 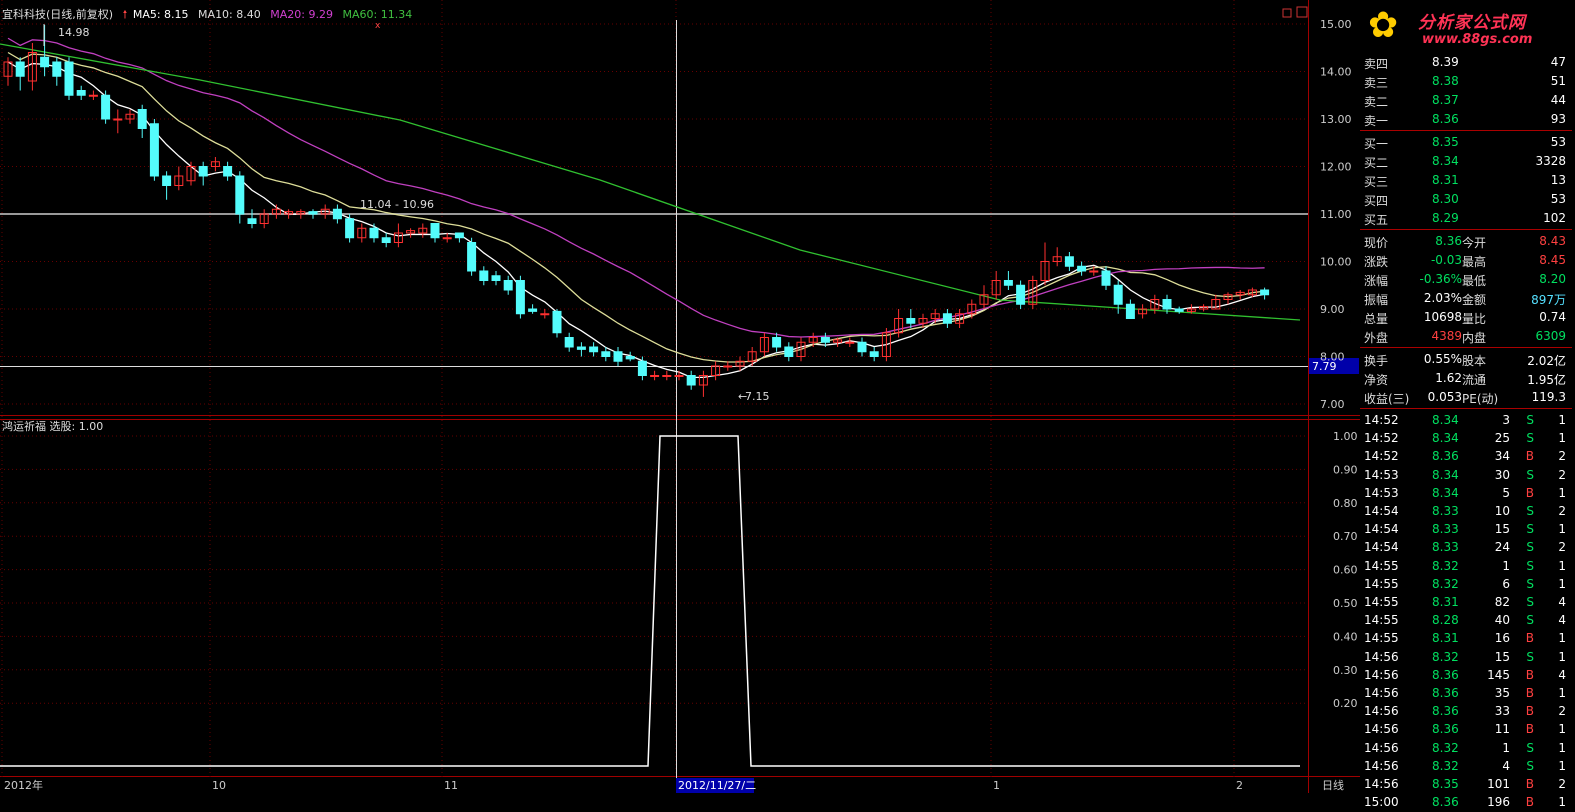 I want to click on indicator-axis-label: 0.30, so click(x=1345, y=670).